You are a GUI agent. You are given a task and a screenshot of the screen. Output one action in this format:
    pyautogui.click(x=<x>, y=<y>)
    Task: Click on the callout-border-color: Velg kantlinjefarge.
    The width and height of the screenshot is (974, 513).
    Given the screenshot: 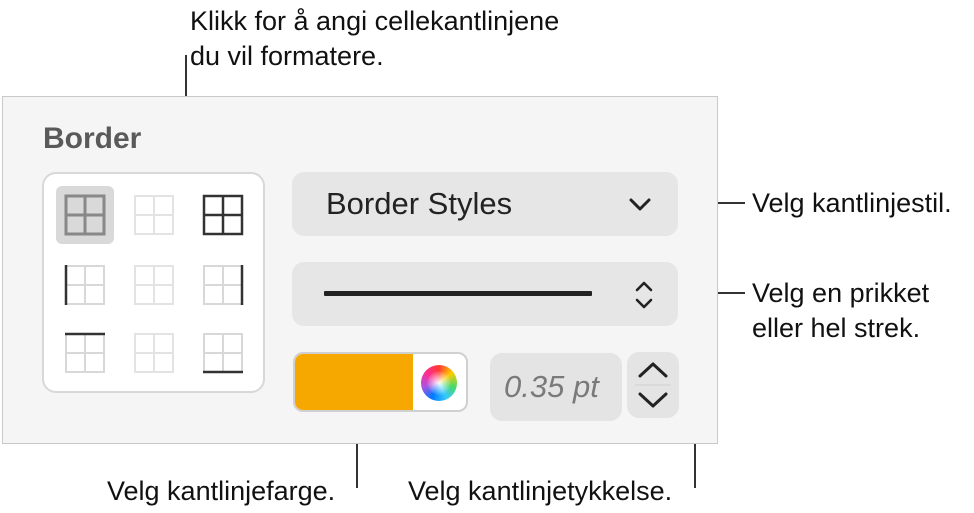 What is the action you would take?
    pyautogui.click(x=221, y=491)
    